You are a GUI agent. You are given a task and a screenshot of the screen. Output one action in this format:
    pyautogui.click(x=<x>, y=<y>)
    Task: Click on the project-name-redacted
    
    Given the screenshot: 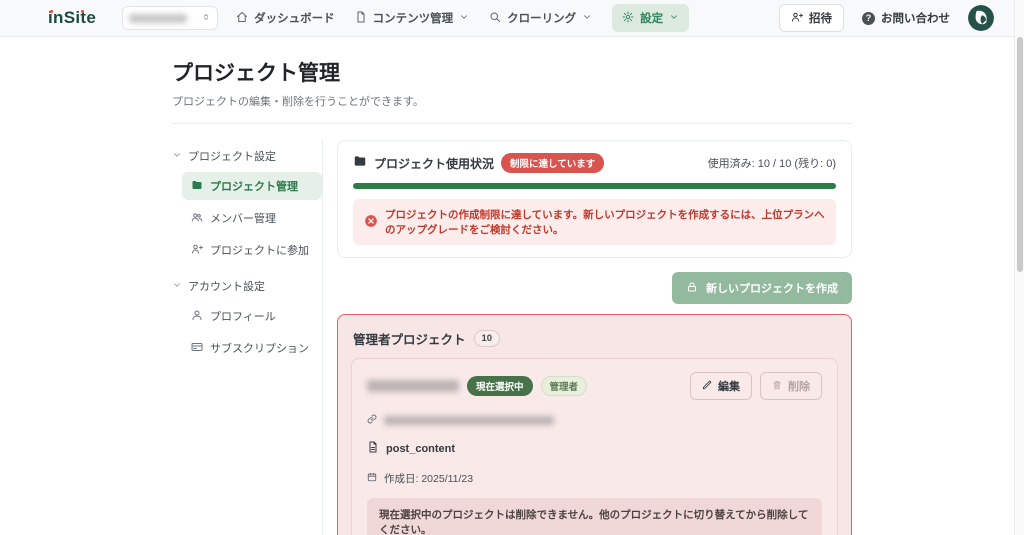 What is the action you would take?
    pyautogui.click(x=413, y=386)
    